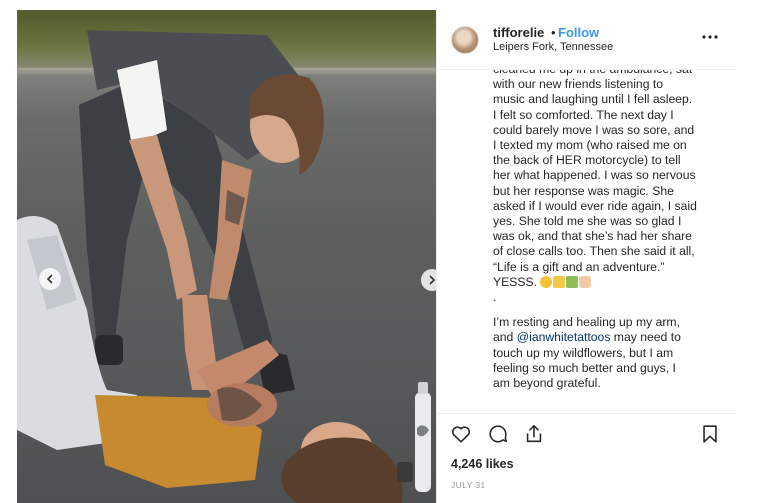 The height and width of the screenshot is (503, 772). What do you see at coordinates (468, 485) in the screenshot?
I see `post-date: JULY 31` at bounding box center [468, 485].